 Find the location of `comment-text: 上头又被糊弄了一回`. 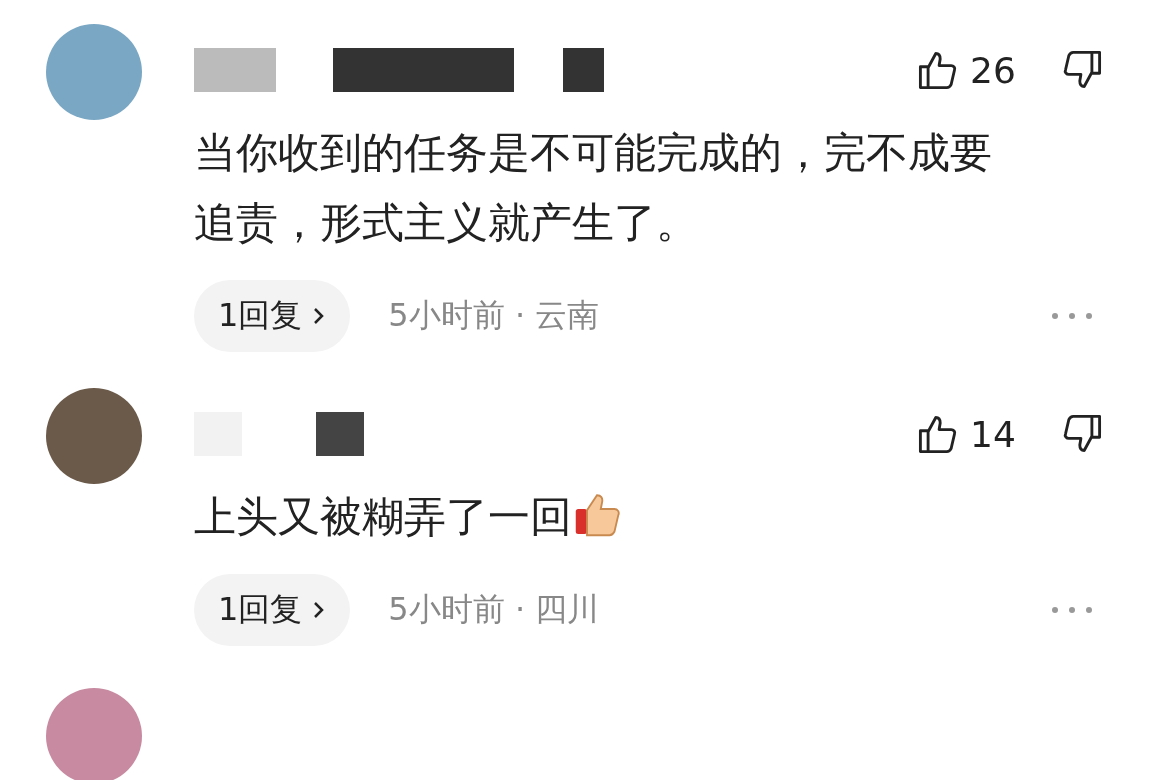

comment-text: 上头又被糊弄了一回 is located at coordinates (408, 516).